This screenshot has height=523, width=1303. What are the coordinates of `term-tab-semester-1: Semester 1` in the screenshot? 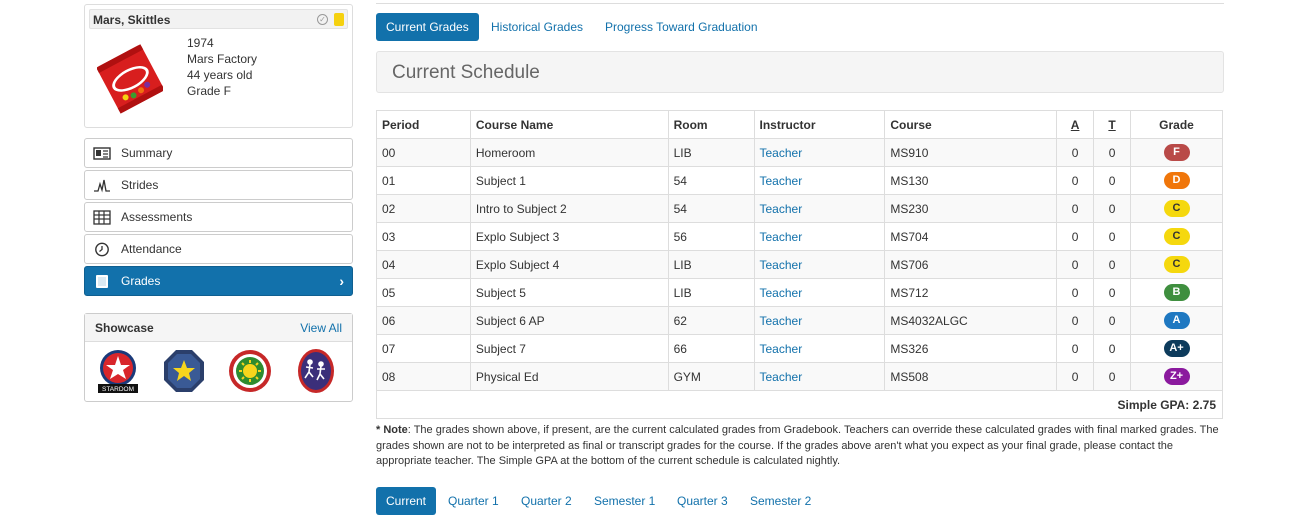 It's located at (624, 501).